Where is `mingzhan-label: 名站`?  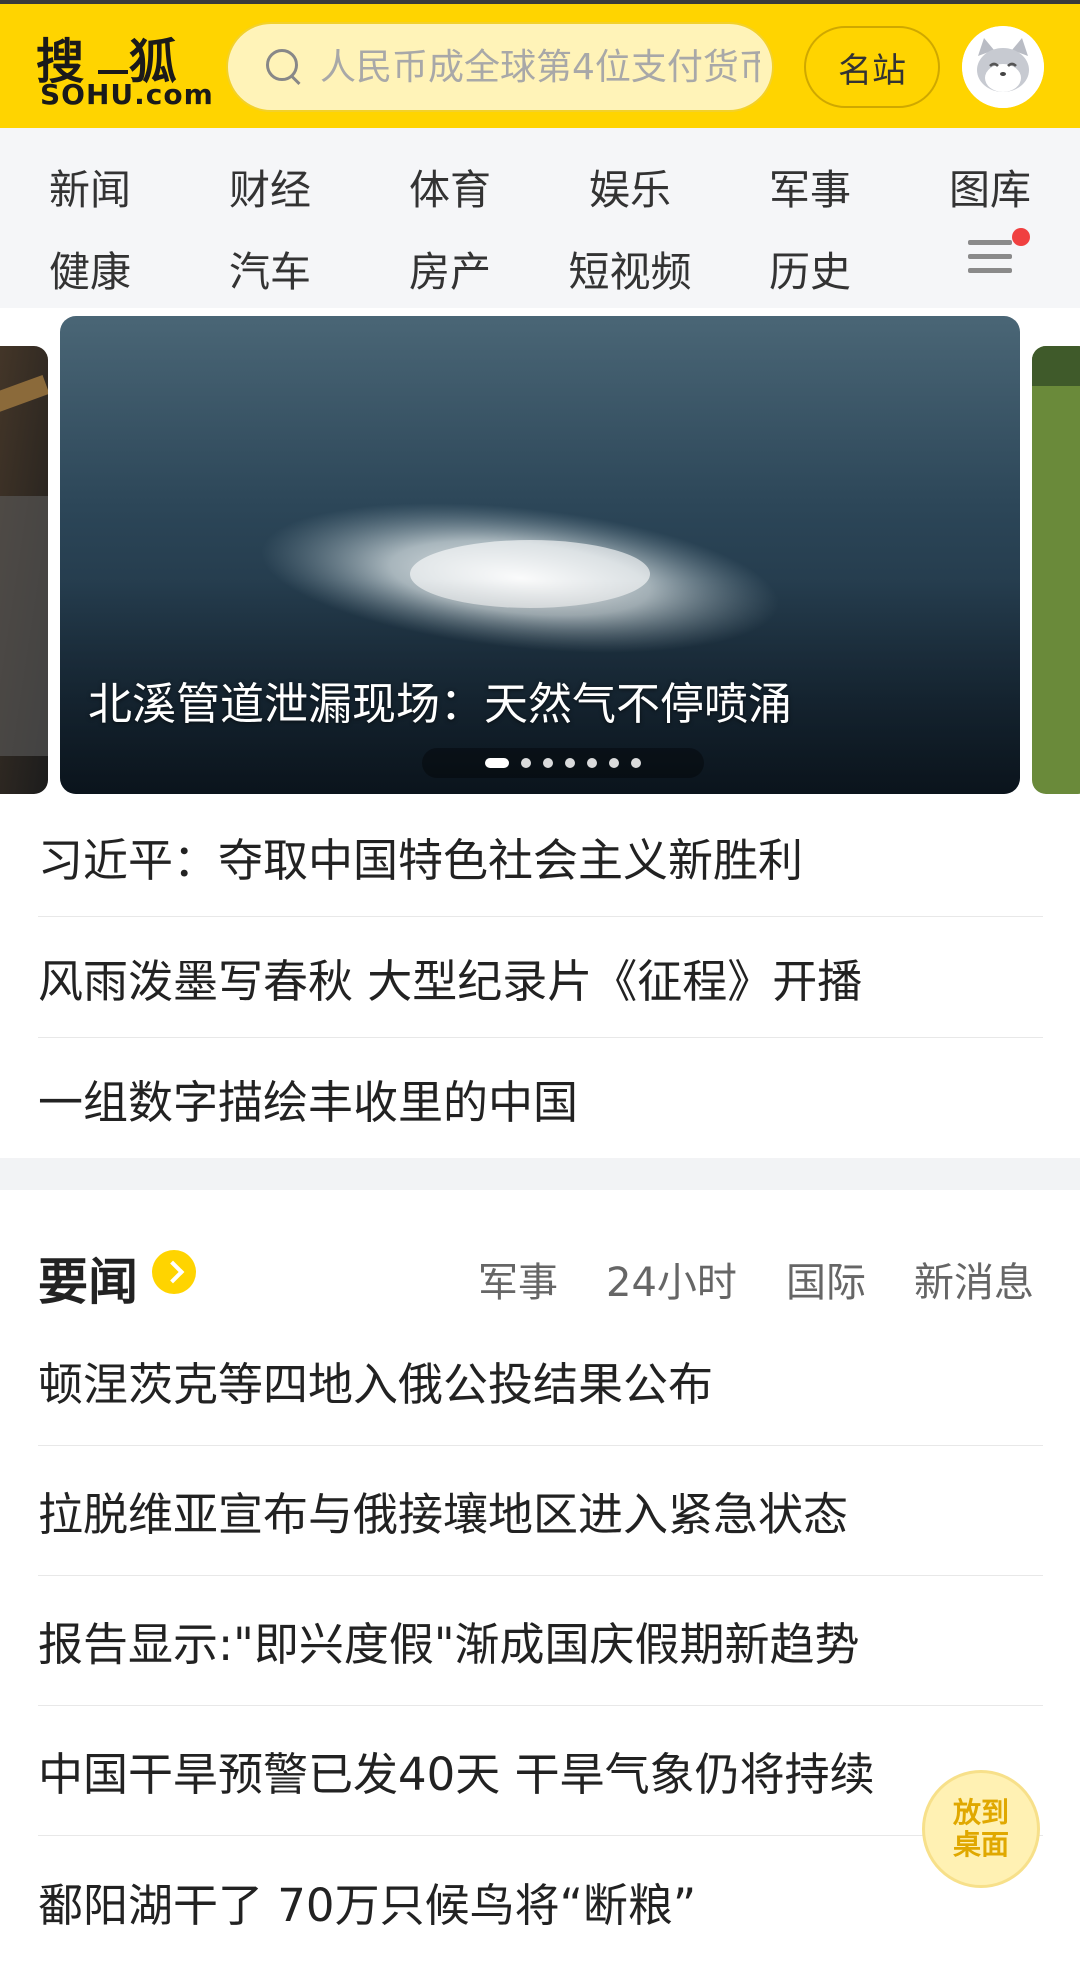
mingzhan-label: 名站 is located at coordinates (872, 70).